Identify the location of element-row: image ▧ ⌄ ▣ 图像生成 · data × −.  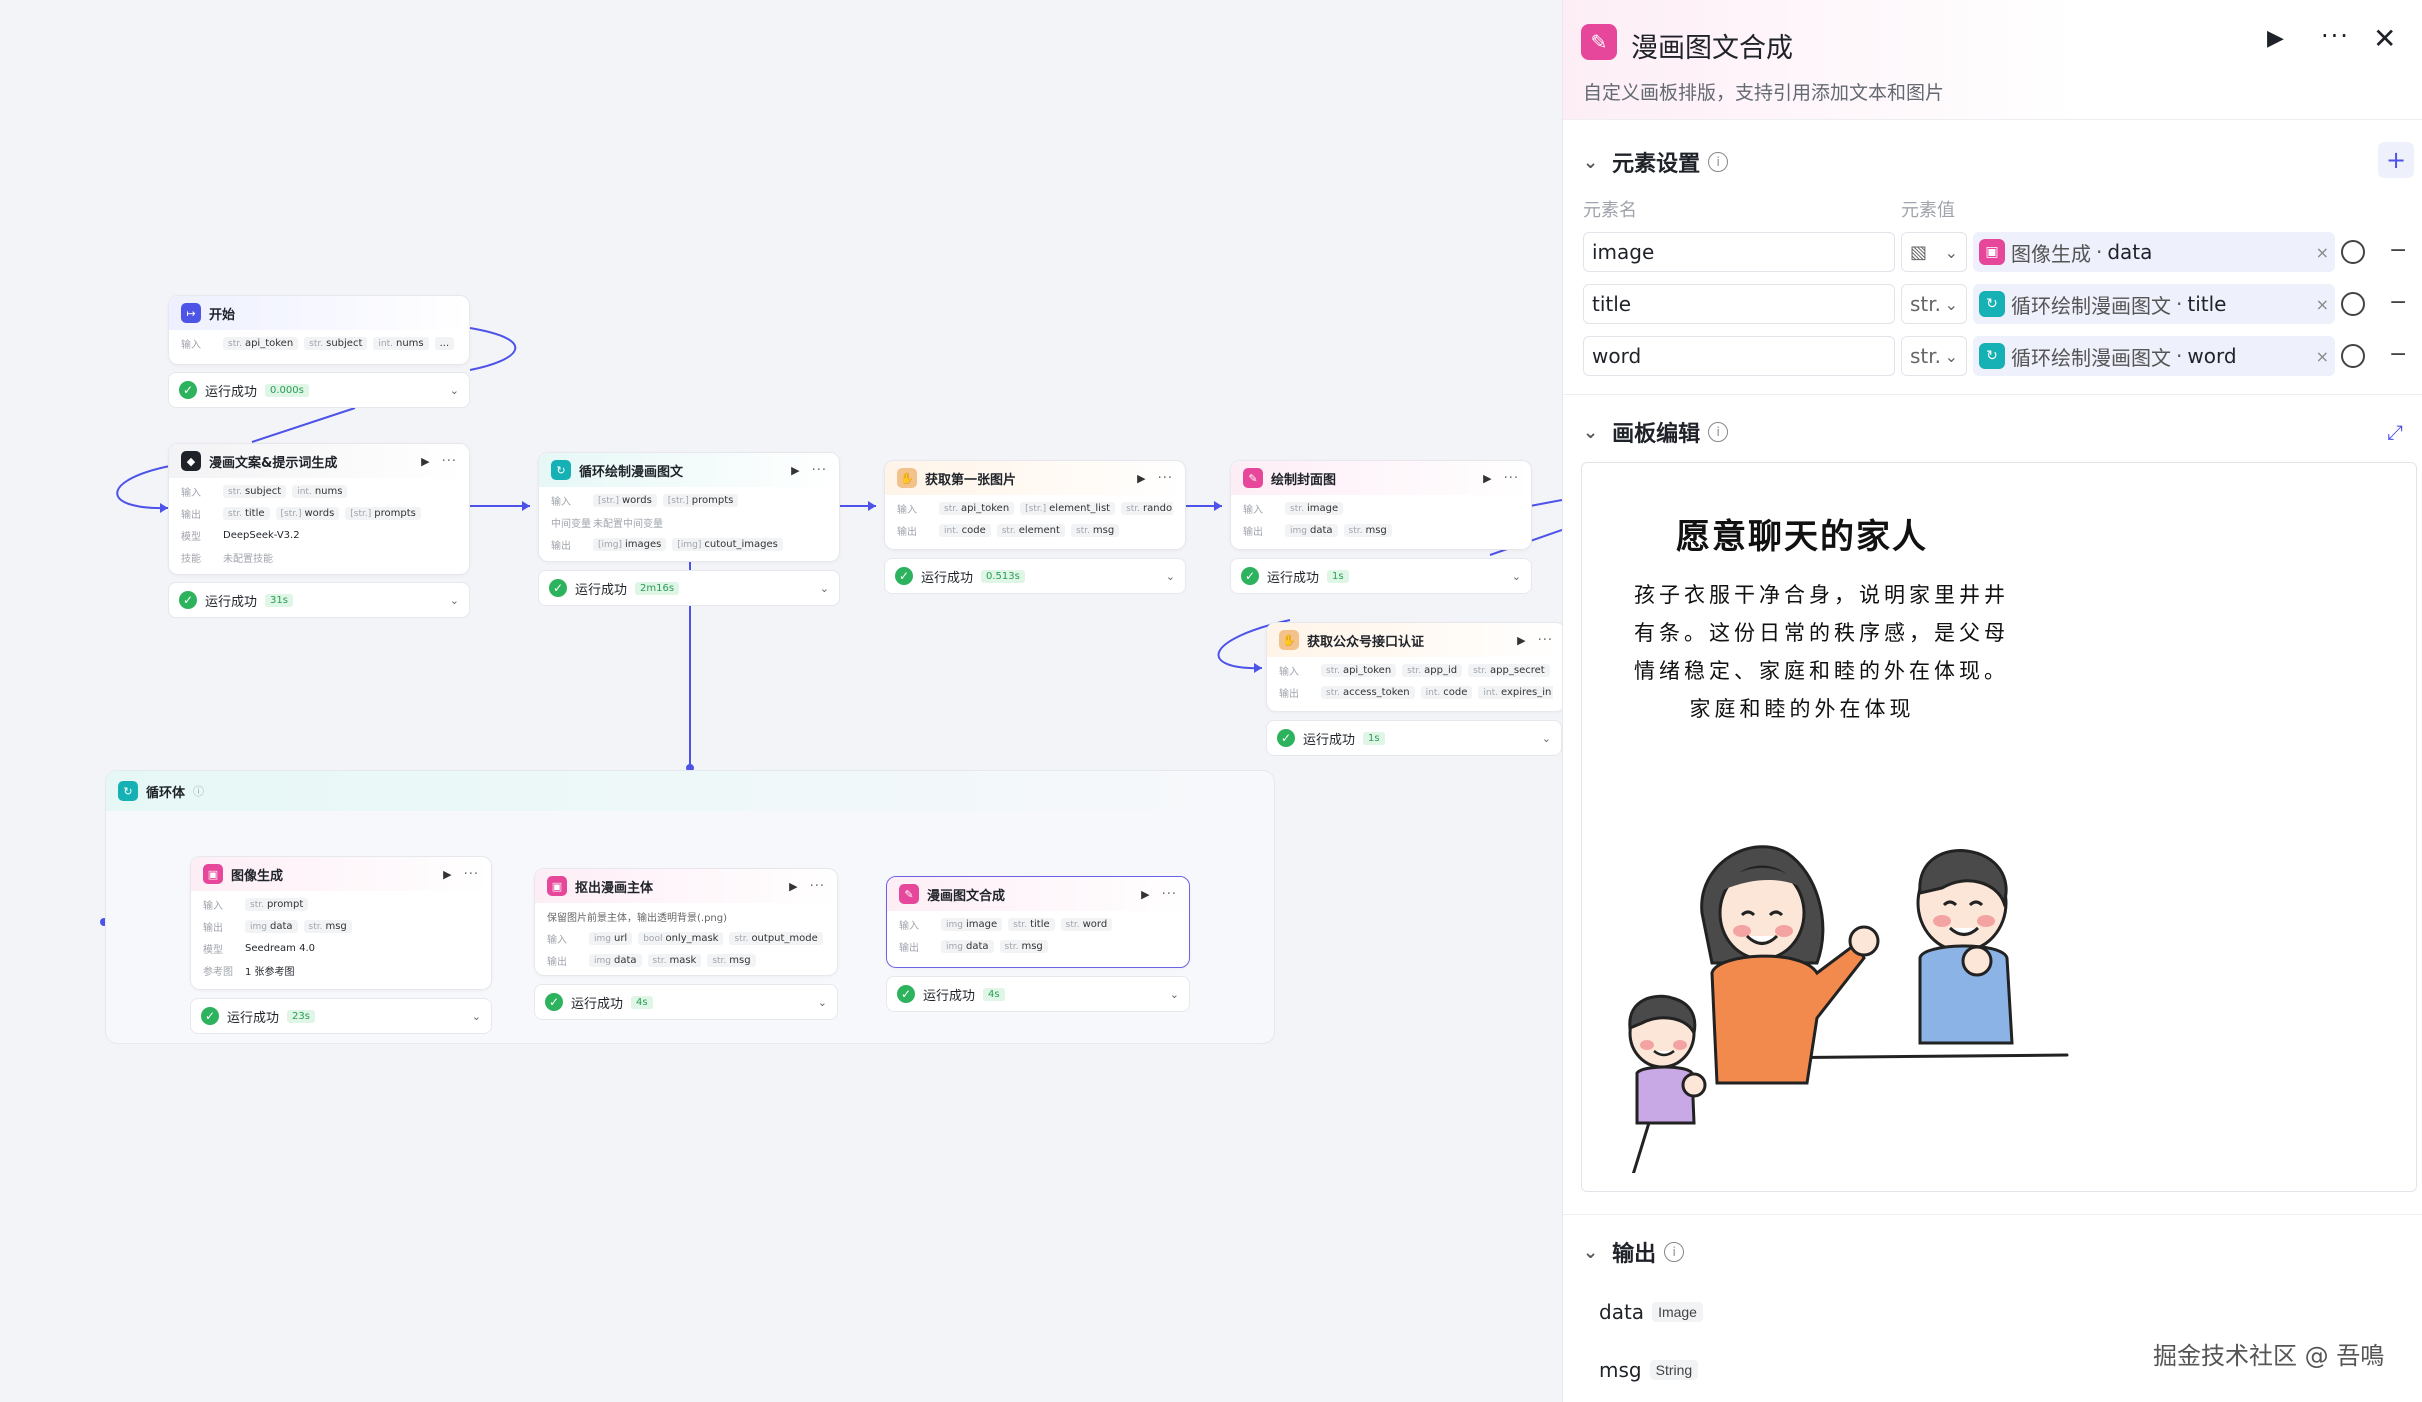
(1995, 252).